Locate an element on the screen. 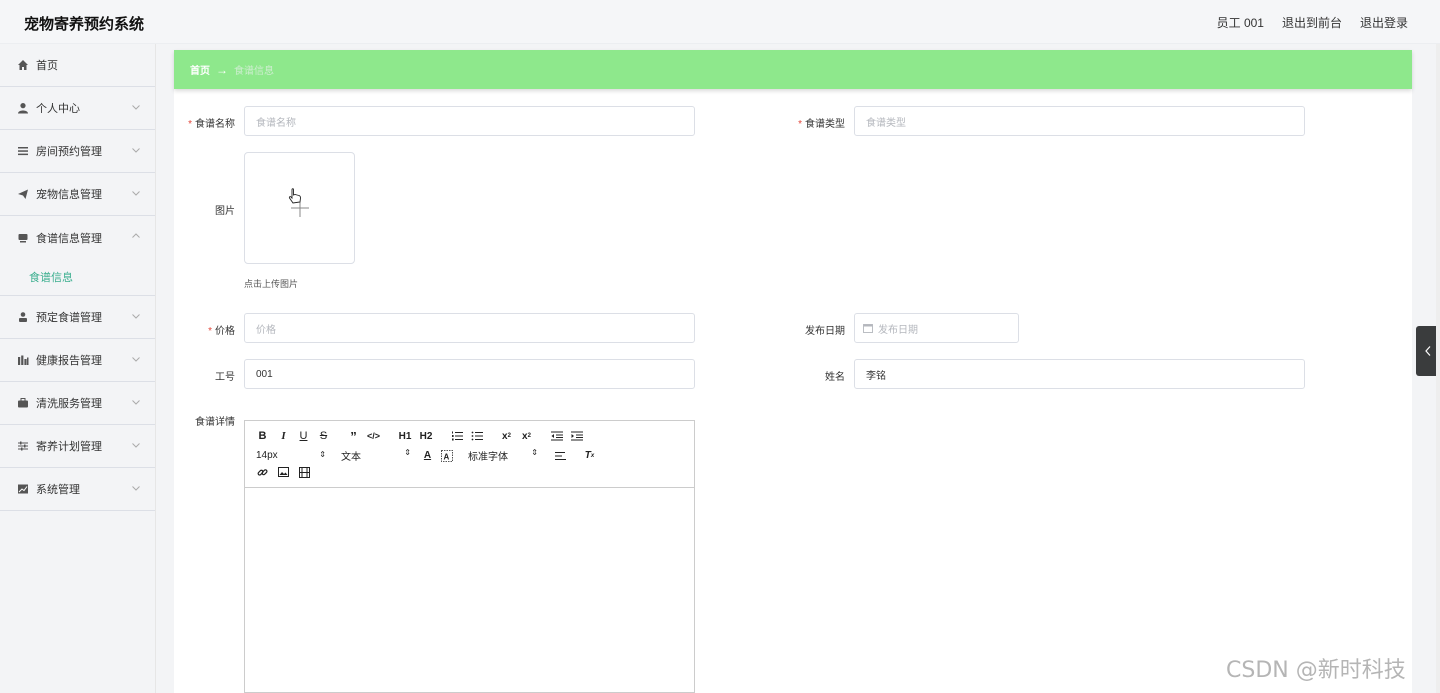 The width and height of the screenshot is (1440, 693). outdent-icon is located at coordinates (556, 436).